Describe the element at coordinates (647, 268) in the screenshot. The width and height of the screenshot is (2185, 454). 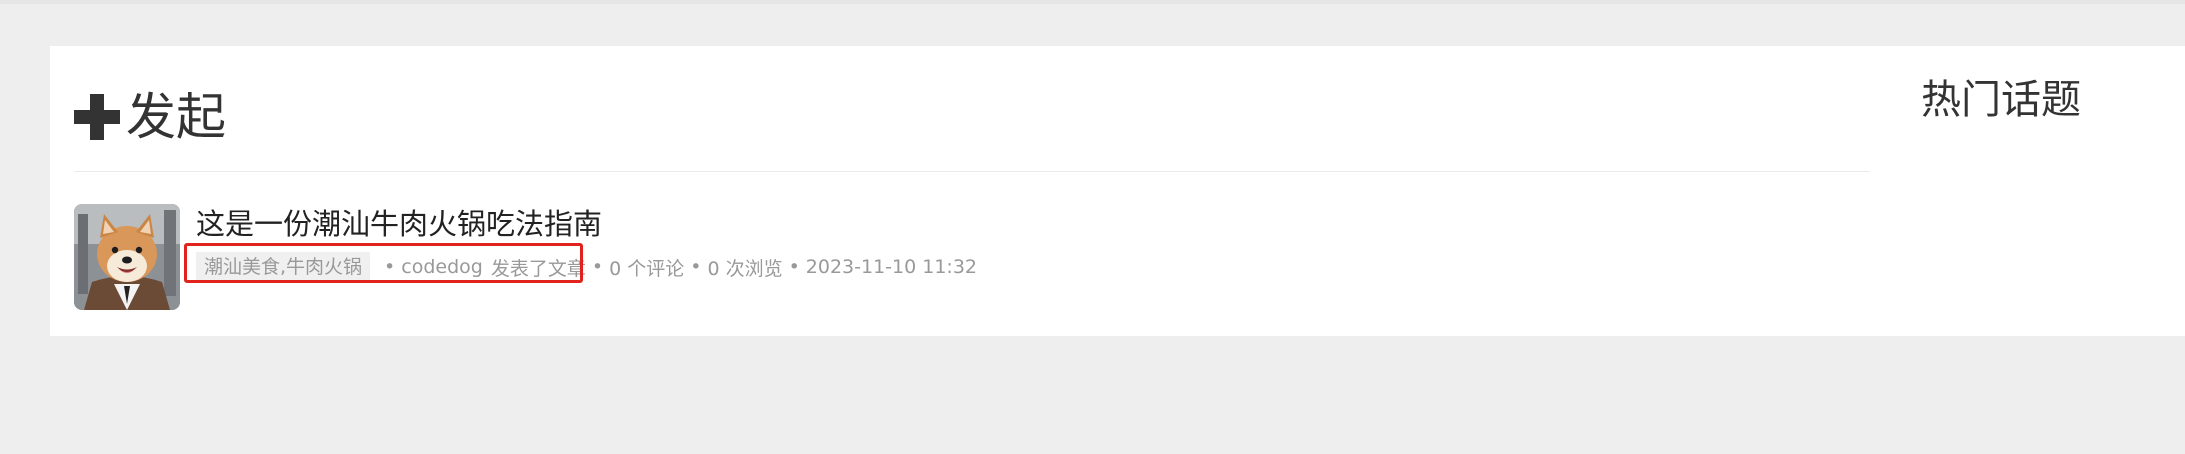
I see `comment-count: 0 个评论` at that location.